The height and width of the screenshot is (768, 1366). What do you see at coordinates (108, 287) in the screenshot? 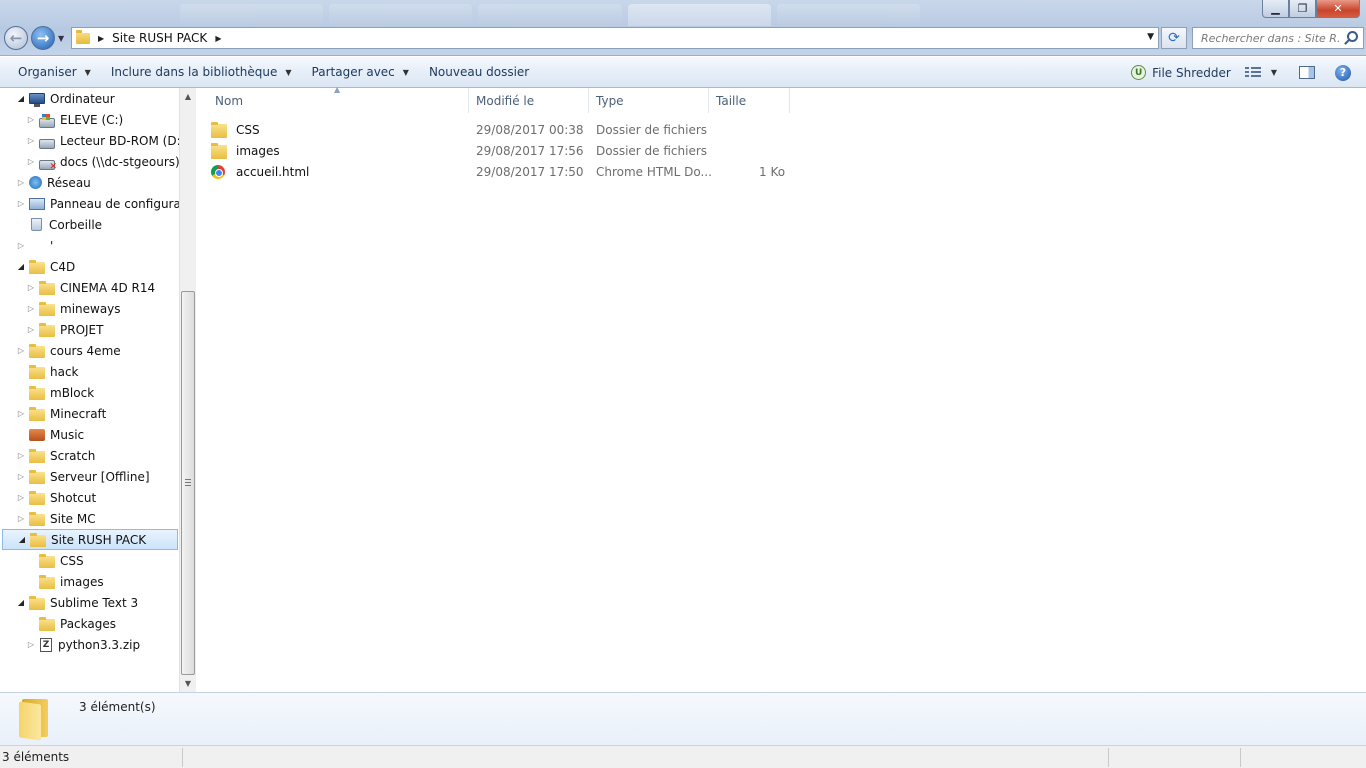
I see `tree-item-label: CINEMA 4D R14` at bounding box center [108, 287].